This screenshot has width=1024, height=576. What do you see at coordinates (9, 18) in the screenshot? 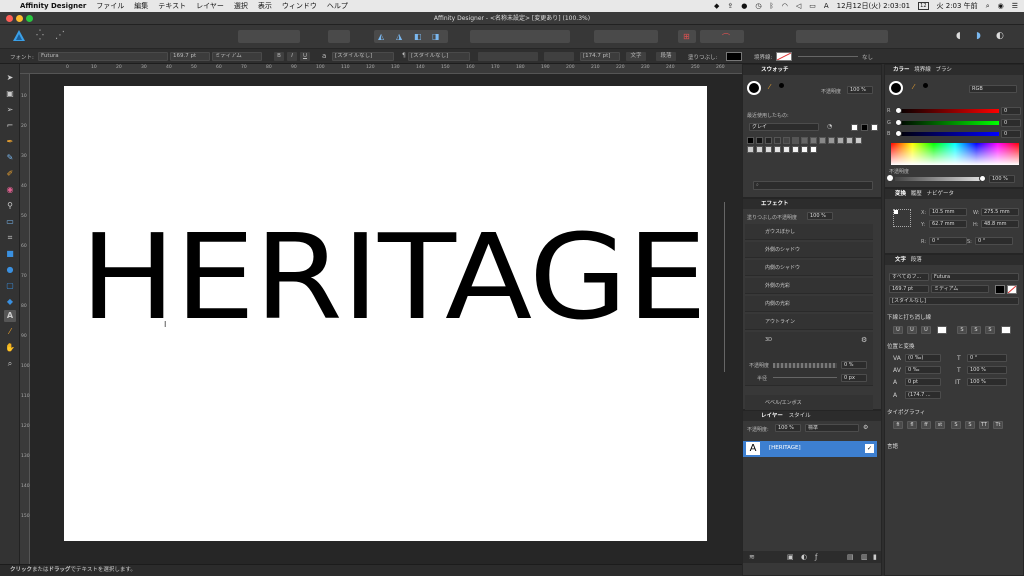
I see `close-button` at bounding box center [9, 18].